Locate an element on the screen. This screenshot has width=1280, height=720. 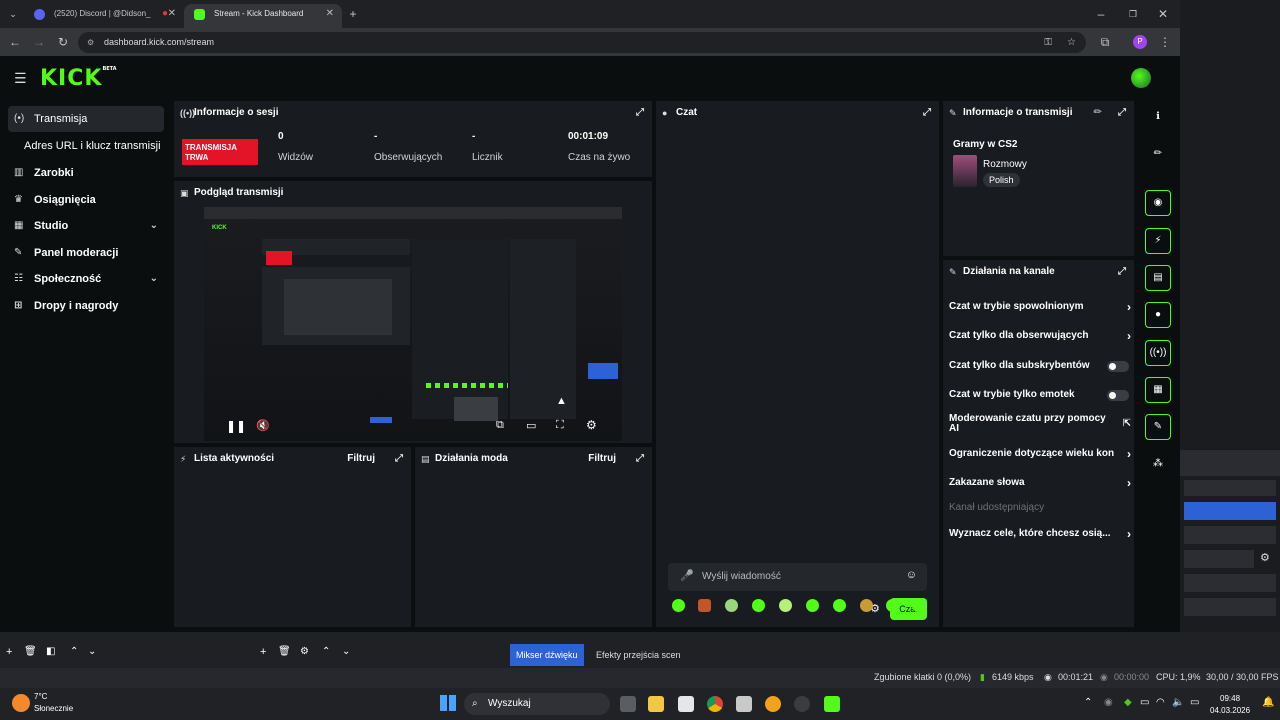
move-up-icon: ⌃ is located at coordinates (74, 651).